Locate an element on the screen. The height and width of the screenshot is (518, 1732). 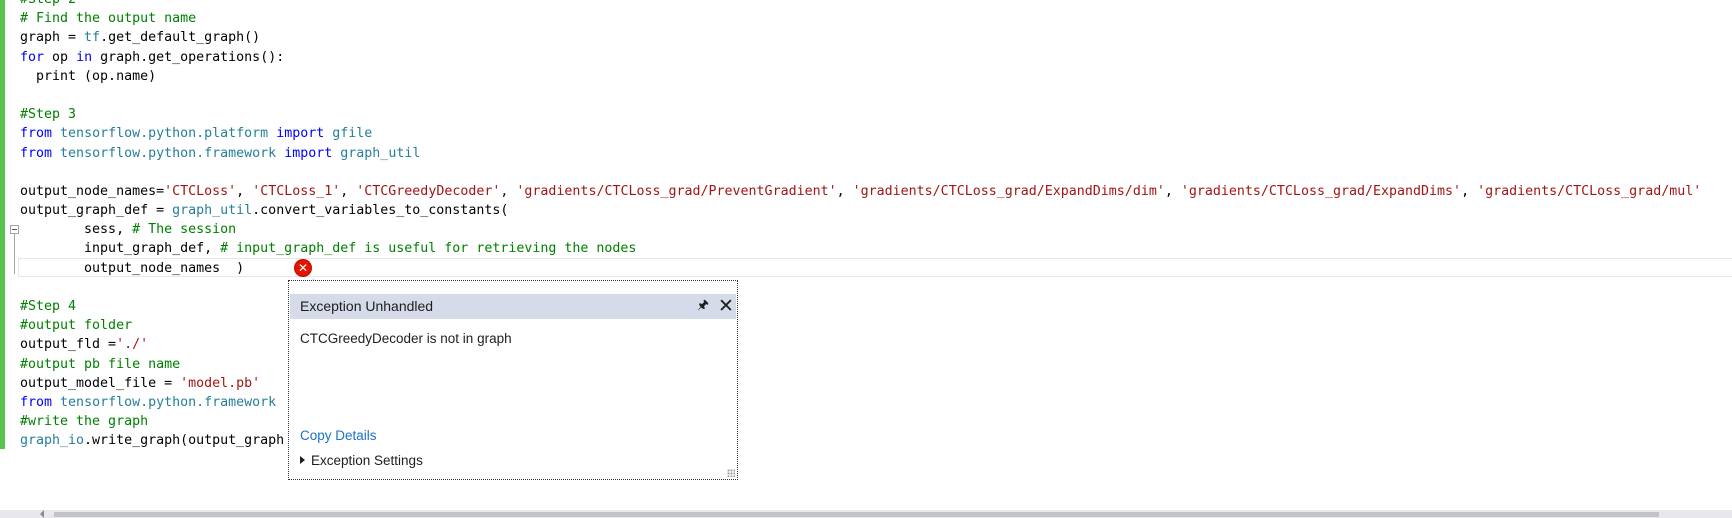
code-token: 'gradients/CTCLoss_grad/ExpandDims/dim' is located at coordinates (1008, 191).